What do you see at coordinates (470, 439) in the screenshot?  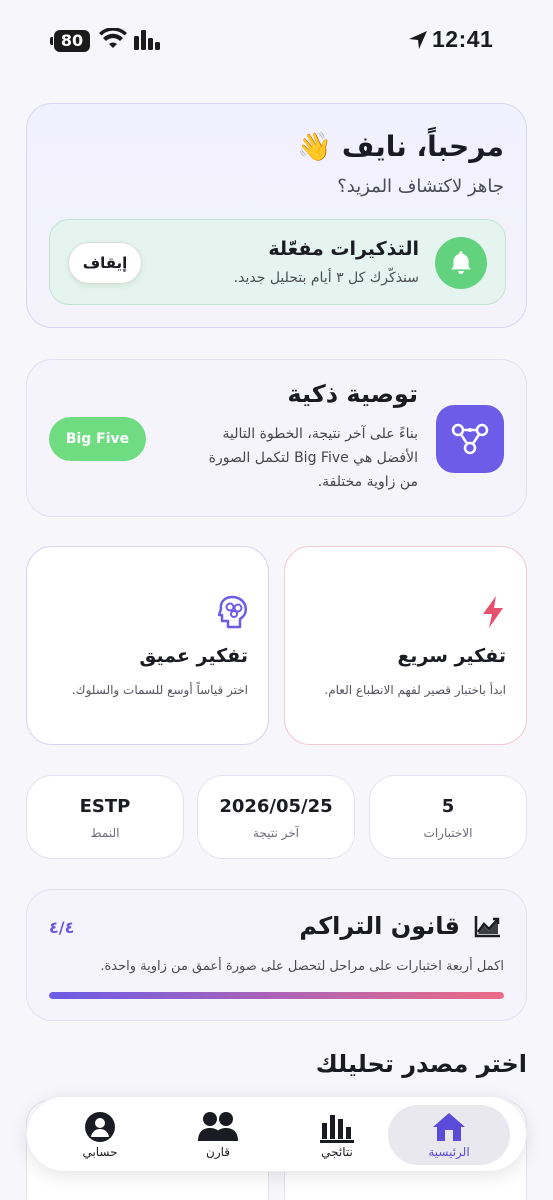 I see `nodes-icon` at bounding box center [470, 439].